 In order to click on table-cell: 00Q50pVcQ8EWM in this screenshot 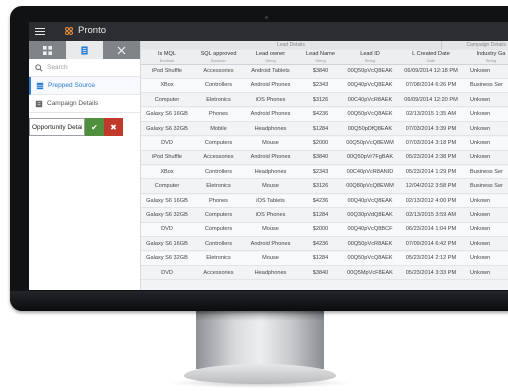, I will do `click(370, 143)`.